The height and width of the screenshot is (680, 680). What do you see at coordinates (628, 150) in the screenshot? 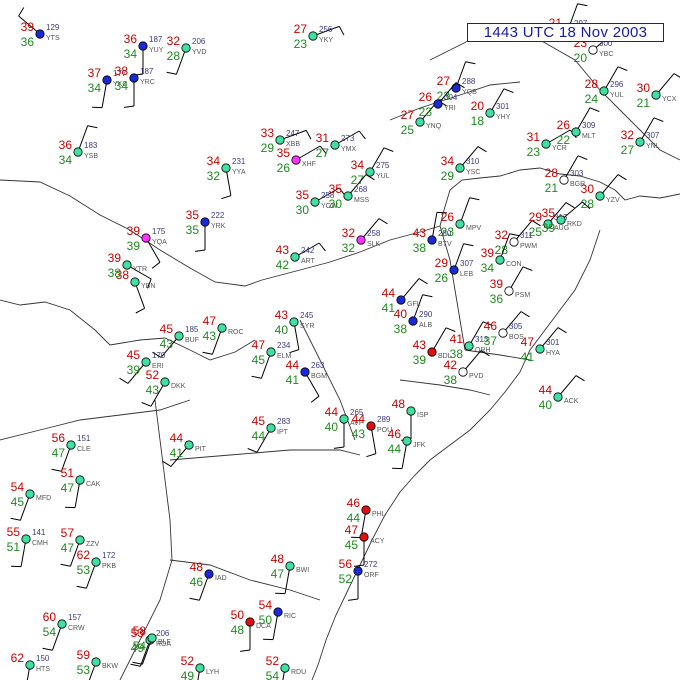
I see `station-dewpoint: 27` at bounding box center [628, 150].